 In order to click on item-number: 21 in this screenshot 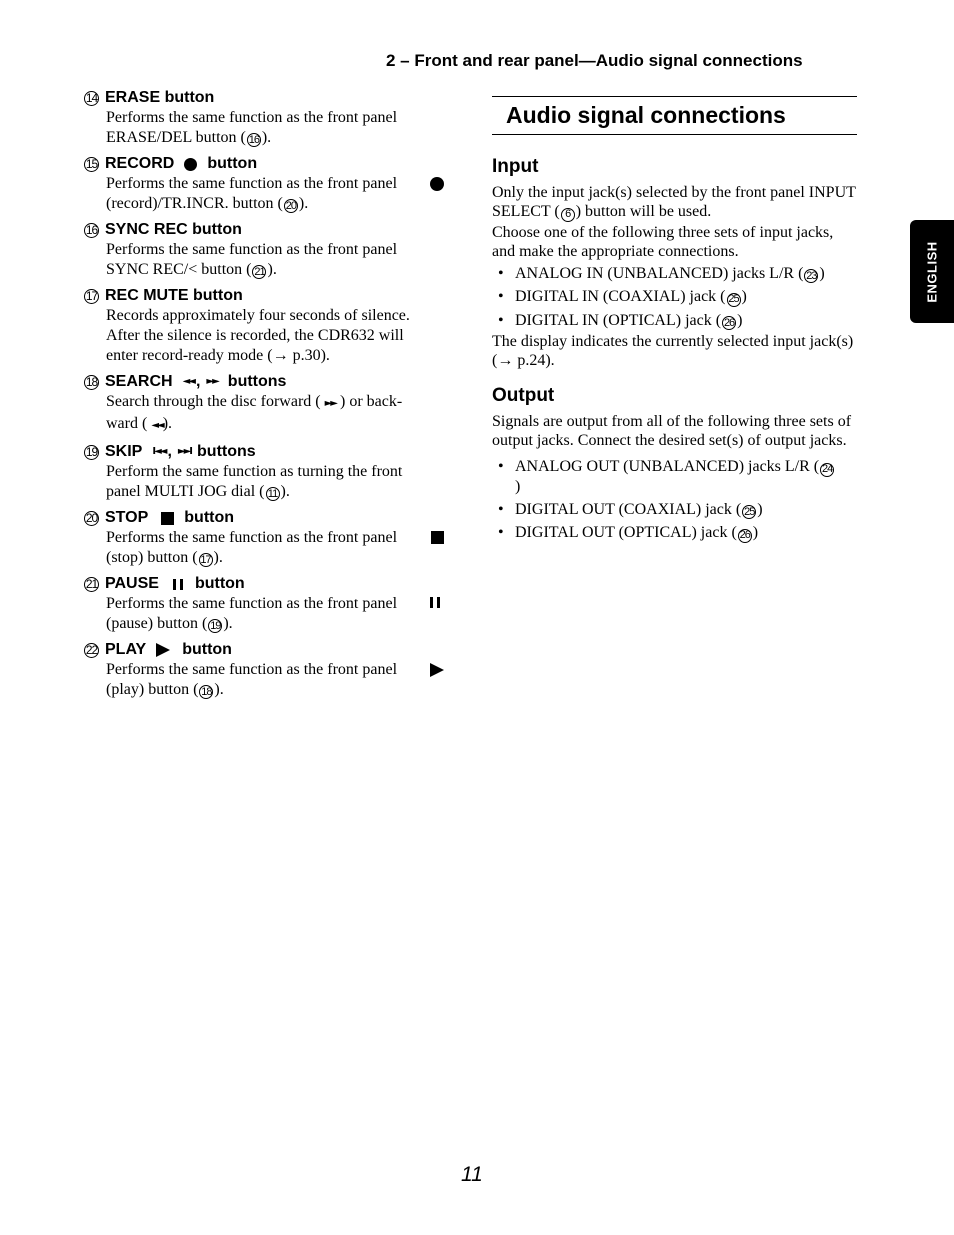, I will do `click(91, 584)`.